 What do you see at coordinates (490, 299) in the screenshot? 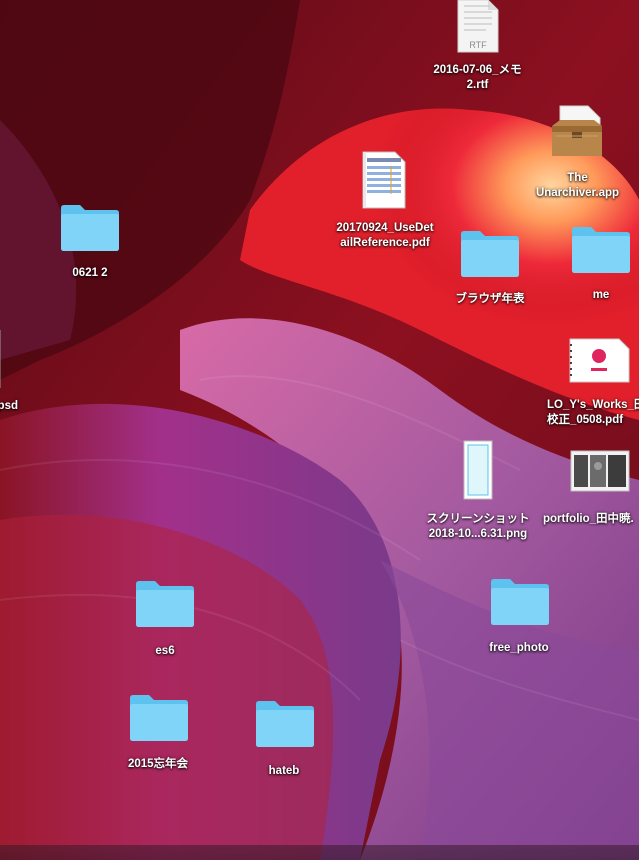
I see `folder-browser-timeline-label: ブラウザ年表` at bounding box center [490, 299].